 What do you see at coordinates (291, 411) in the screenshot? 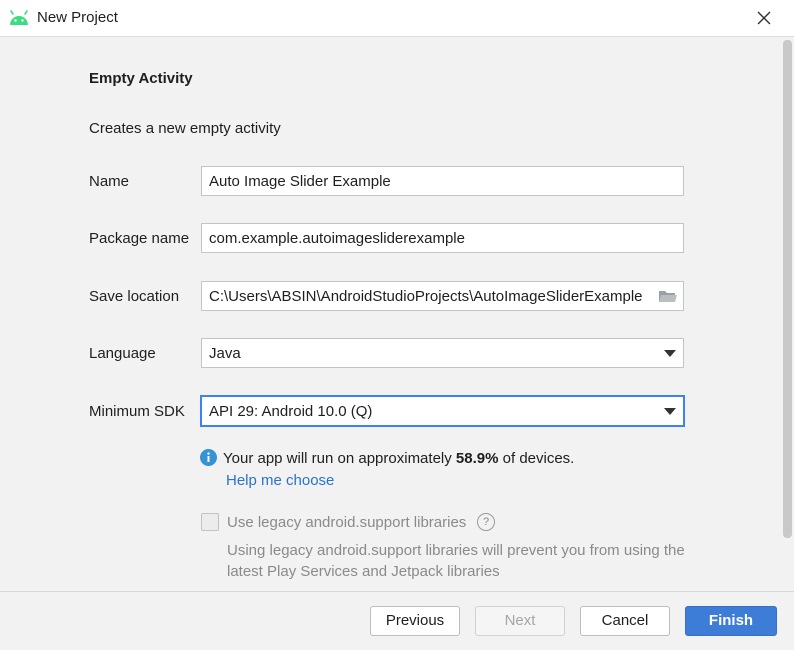
I see `minimum-sdk-selected: API 29: Android 10.0 (Q)` at bounding box center [291, 411].